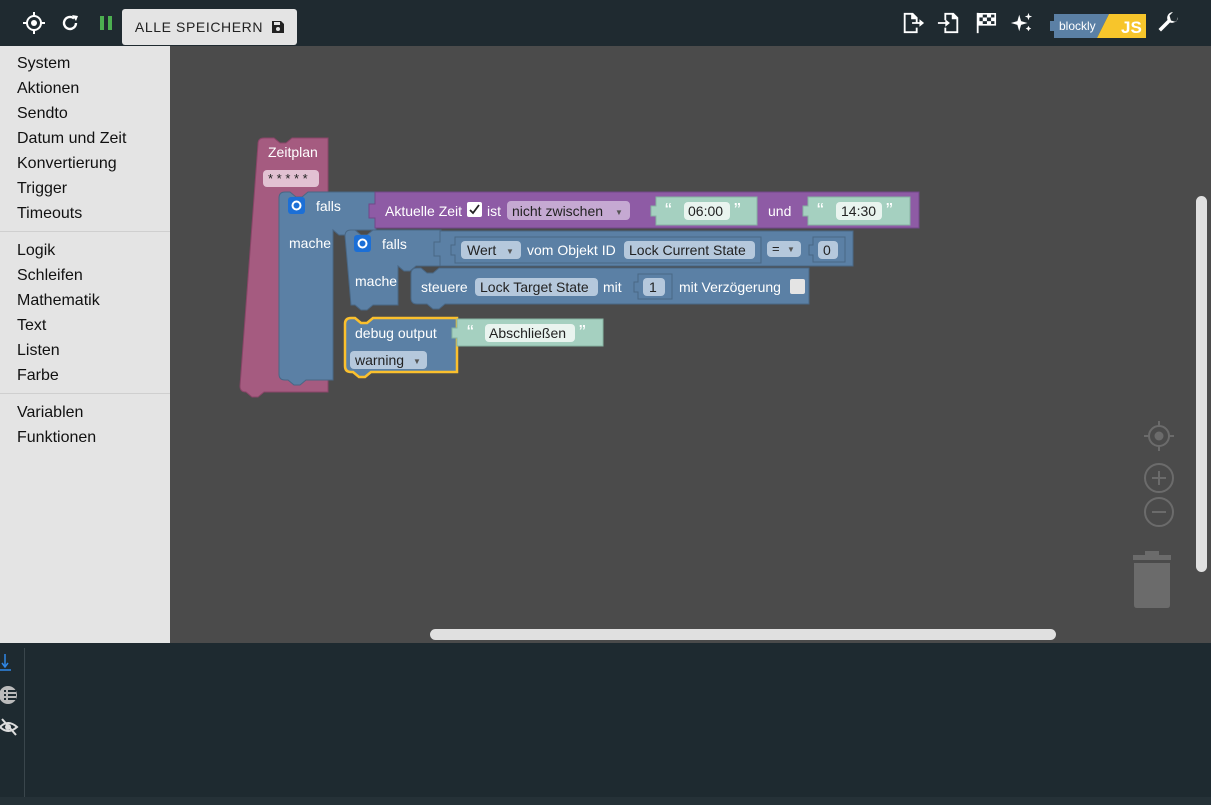 The image size is (1211, 805). I want to click on category-loops: Schleifen, so click(85, 275).